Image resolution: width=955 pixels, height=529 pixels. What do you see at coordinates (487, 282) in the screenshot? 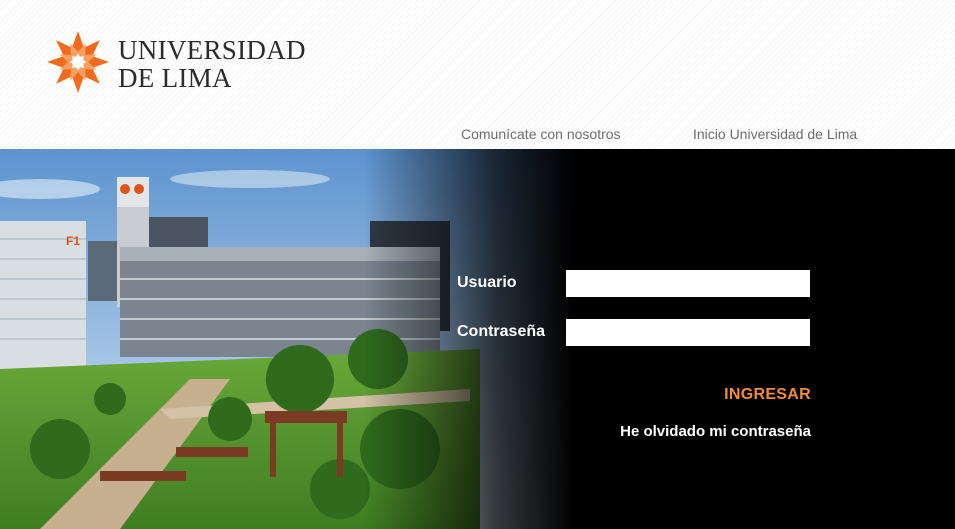
I see `username-label: Usuario` at bounding box center [487, 282].